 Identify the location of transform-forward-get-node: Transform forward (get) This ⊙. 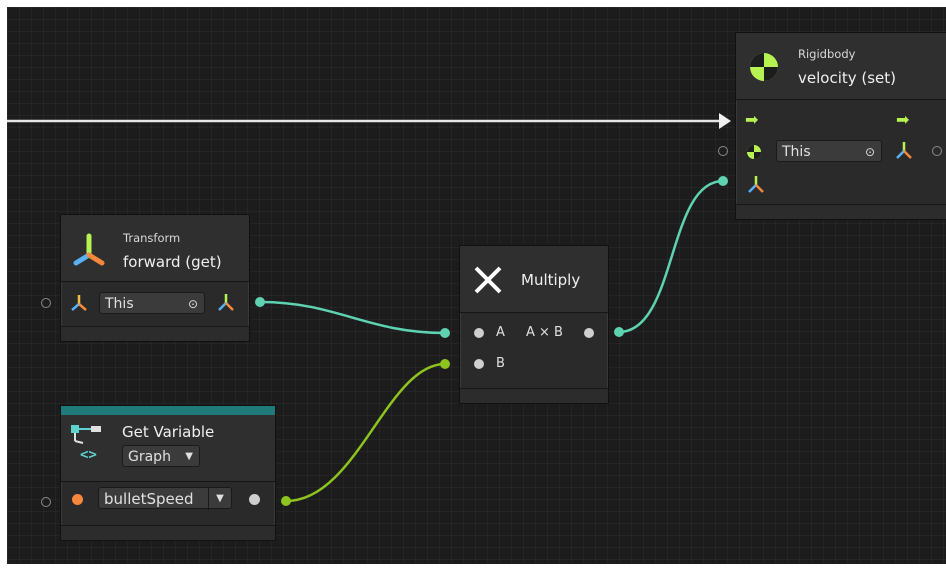
(155, 278).